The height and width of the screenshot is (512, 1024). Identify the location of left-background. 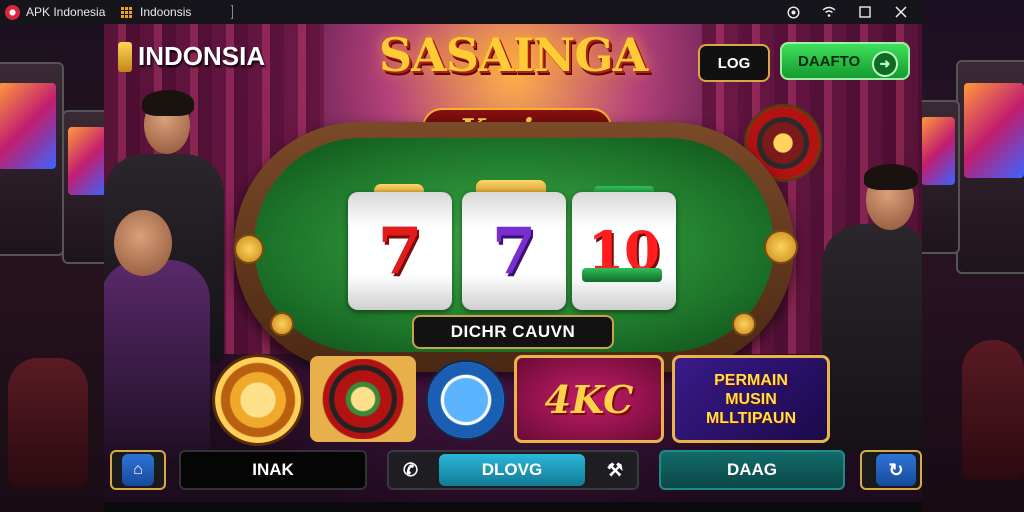
(52, 256).